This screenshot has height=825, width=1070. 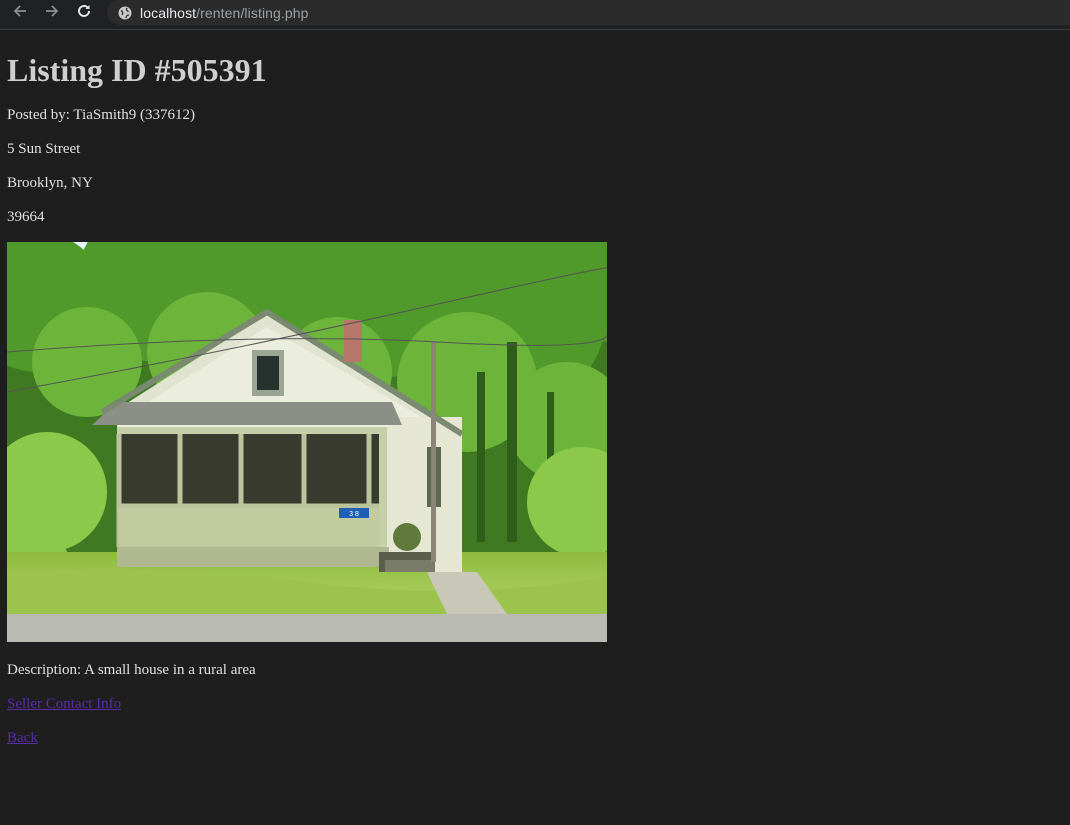 What do you see at coordinates (64, 704) in the screenshot?
I see `seller-contact-link: Seller Contact Info` at bounding box center [64, 704].